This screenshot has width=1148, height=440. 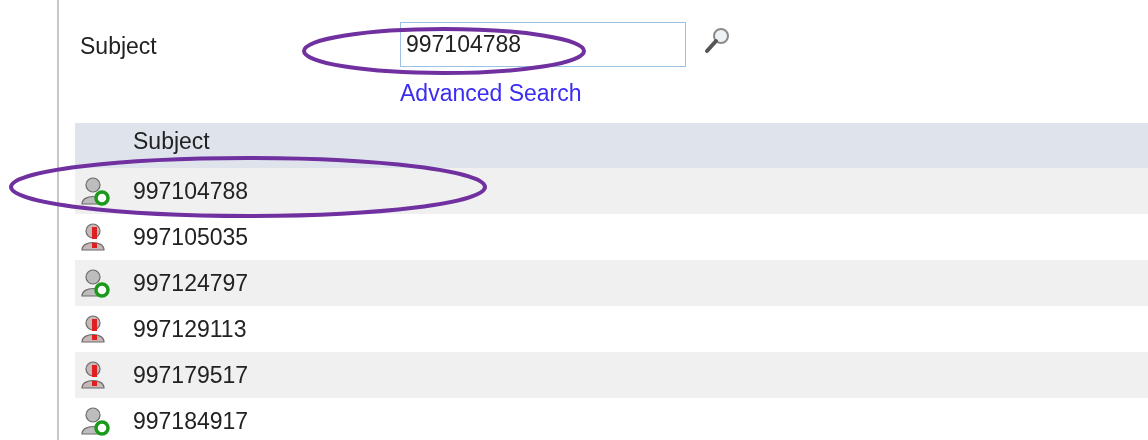 What do you see at coordinates (566, 93) in the screenshot?
I see `advanced-search-link: Advanced Search` at bounding box center [566, 93].